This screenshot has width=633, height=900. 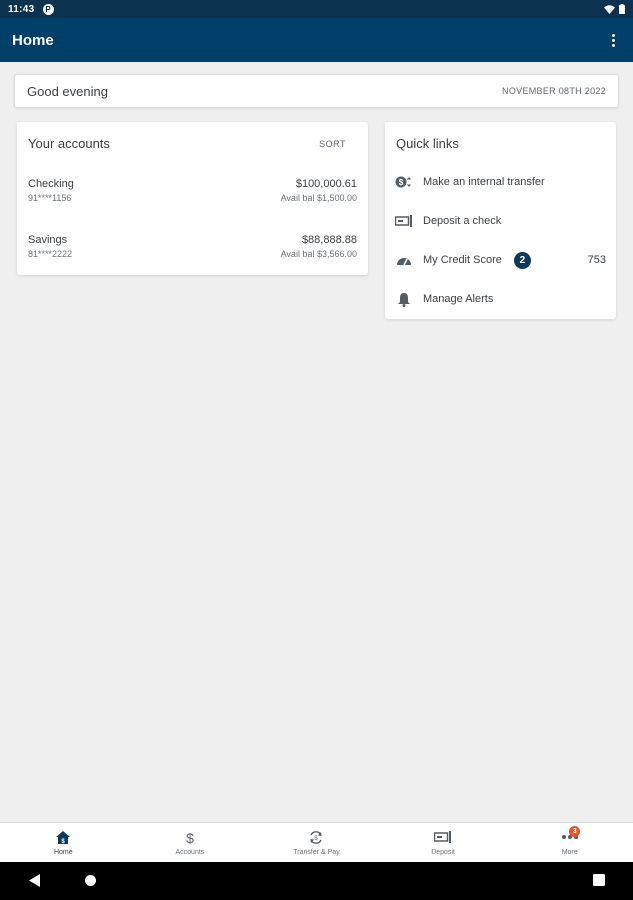 What do you see at coordinates (48, 240) in the screenshot?
I see `account-name: Savings` at bounding box center [48, 240].